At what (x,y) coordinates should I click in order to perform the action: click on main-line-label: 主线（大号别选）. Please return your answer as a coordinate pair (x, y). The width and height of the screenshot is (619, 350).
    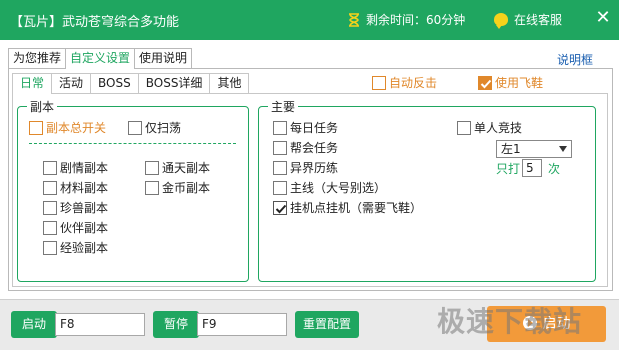
    Looking at the image, I should click on (338, 188).